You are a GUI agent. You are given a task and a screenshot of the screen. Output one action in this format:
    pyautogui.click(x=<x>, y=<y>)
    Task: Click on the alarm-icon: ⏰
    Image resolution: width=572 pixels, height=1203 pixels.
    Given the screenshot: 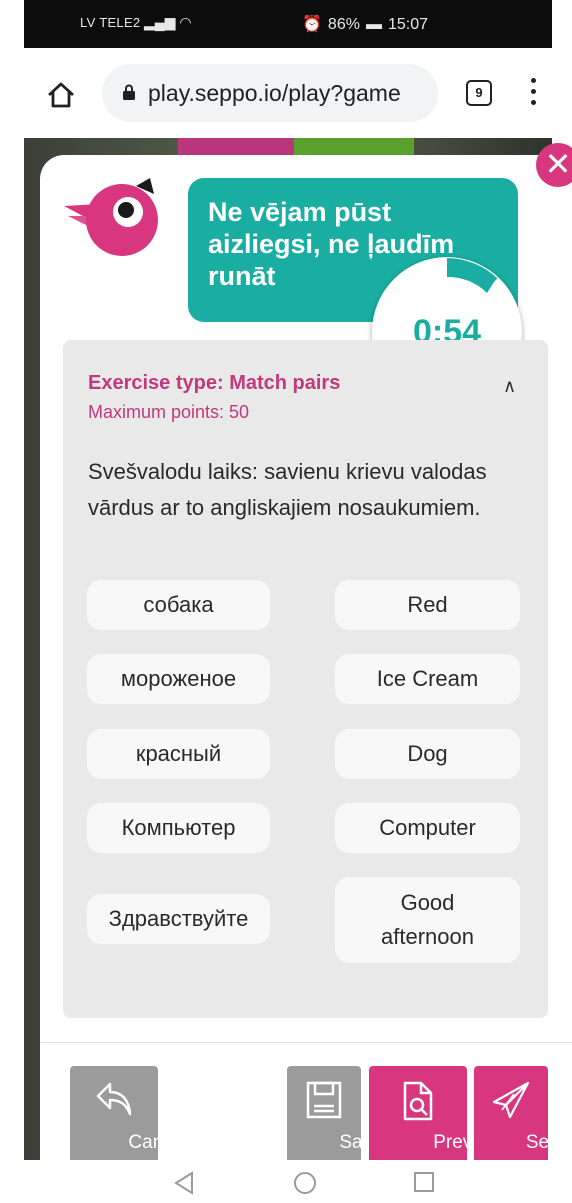 What is the action you would take?
    pyautogui.click(x=312, y=24)
    